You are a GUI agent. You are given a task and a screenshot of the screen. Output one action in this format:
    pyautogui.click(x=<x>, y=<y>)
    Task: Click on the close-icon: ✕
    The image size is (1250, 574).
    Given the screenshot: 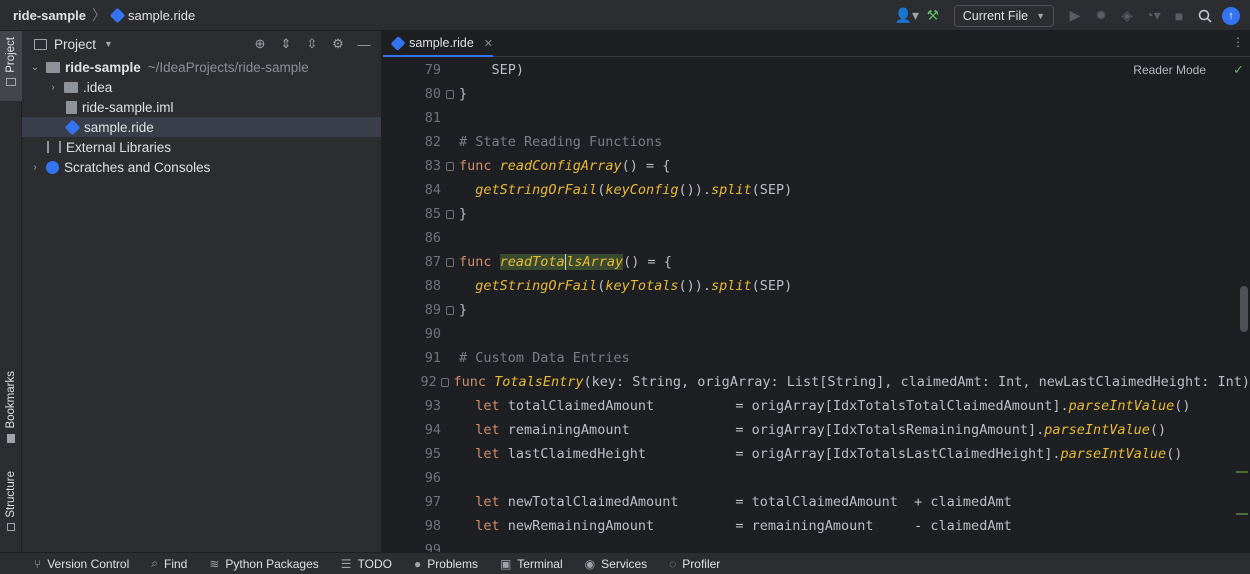 What is the action you would take?
    pyautogui.click(x=488, y=43)
    